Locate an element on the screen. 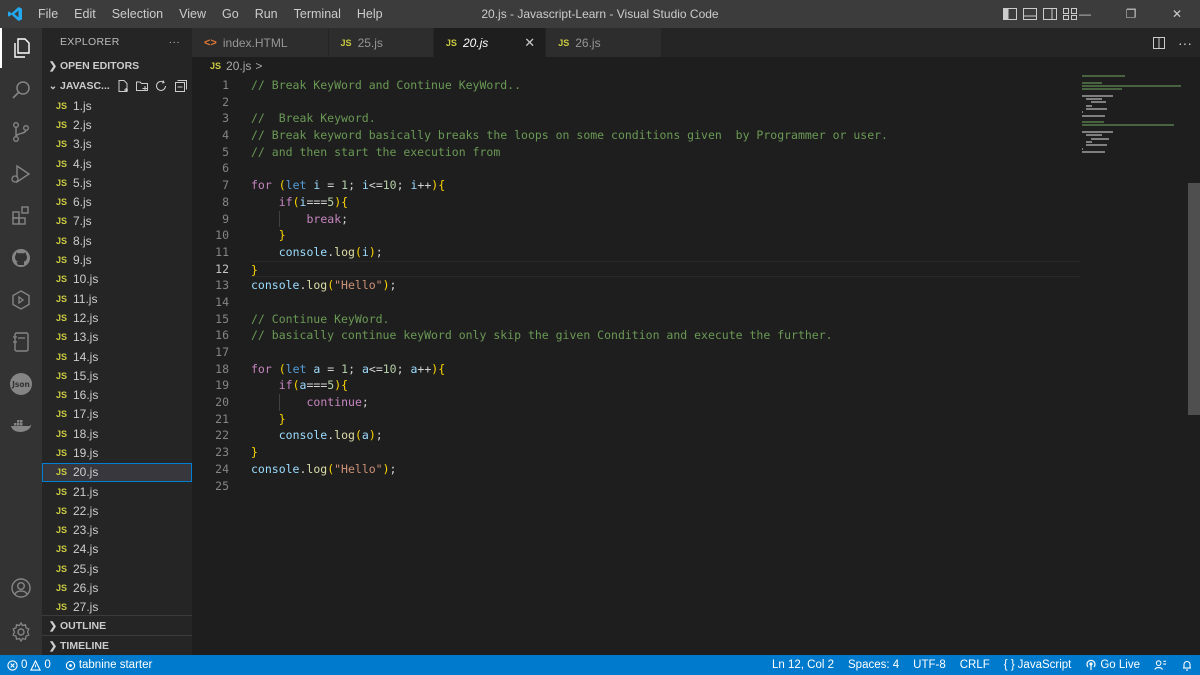 This screenshot has height=675, width=1200. collapse-all-icon is located at coordinates (180, 86).